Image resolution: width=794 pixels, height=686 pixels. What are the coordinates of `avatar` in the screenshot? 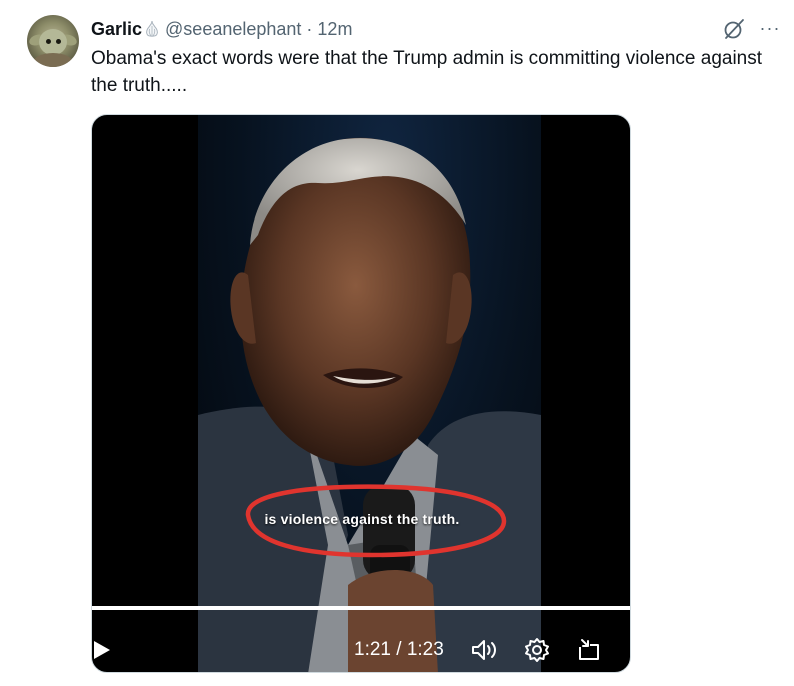 It's located at (53, 41).